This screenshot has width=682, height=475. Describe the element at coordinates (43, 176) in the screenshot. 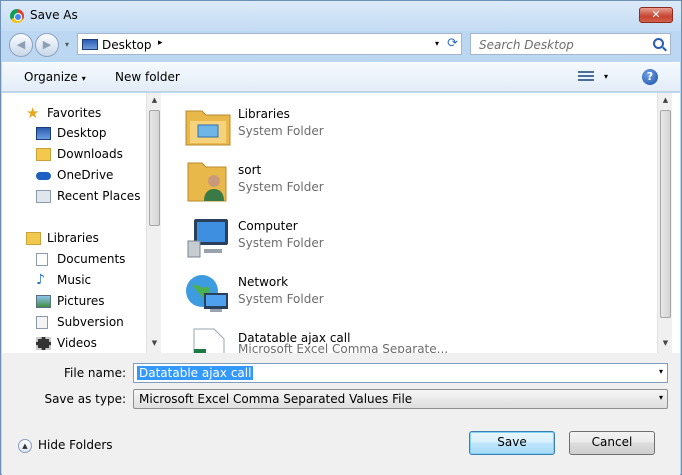

I see `onedrive-icon` at that location.